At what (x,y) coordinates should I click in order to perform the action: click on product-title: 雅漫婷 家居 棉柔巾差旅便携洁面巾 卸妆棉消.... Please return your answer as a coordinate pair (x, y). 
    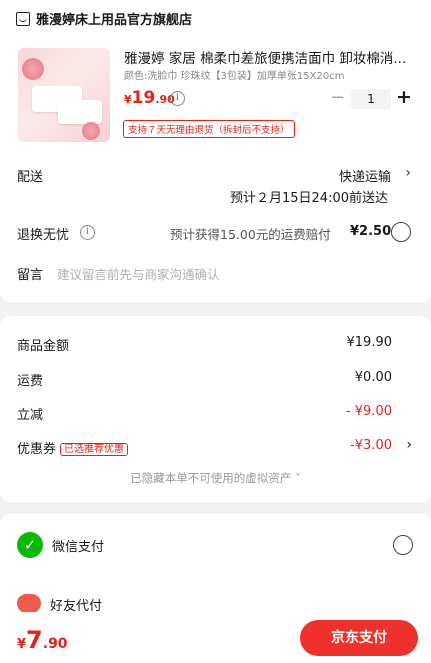
    Looking at the image, I should click on (272, 57).